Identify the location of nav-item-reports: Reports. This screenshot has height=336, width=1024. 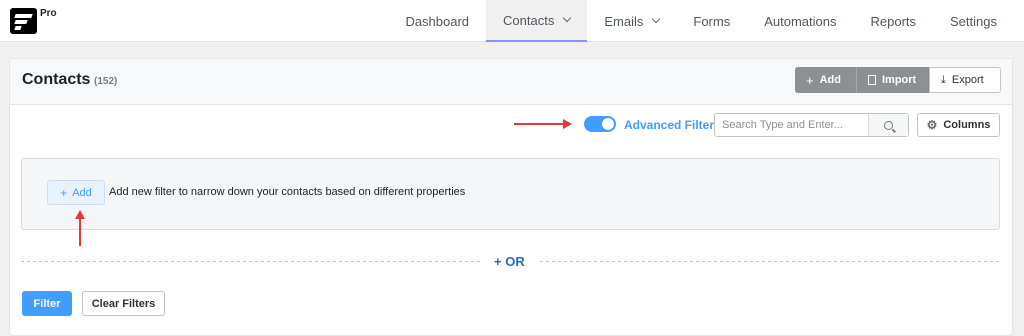
(893, 21).